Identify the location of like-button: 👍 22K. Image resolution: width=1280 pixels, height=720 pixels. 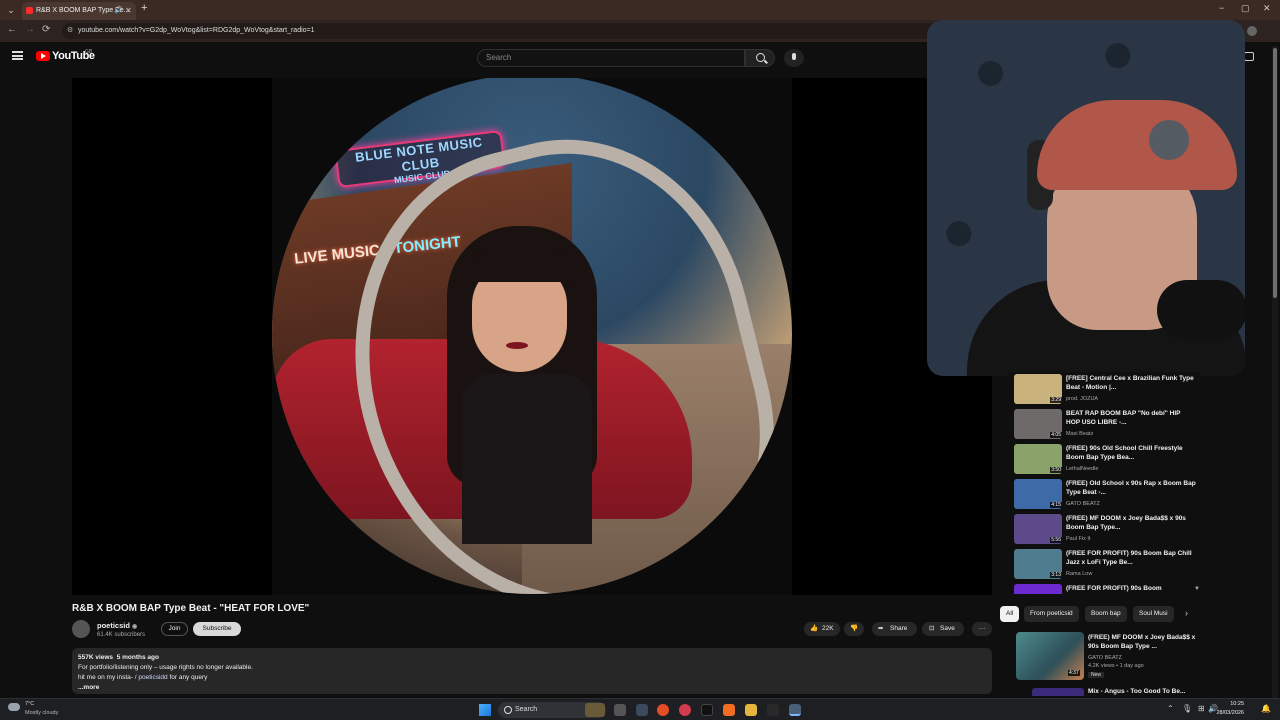
(822, 629).